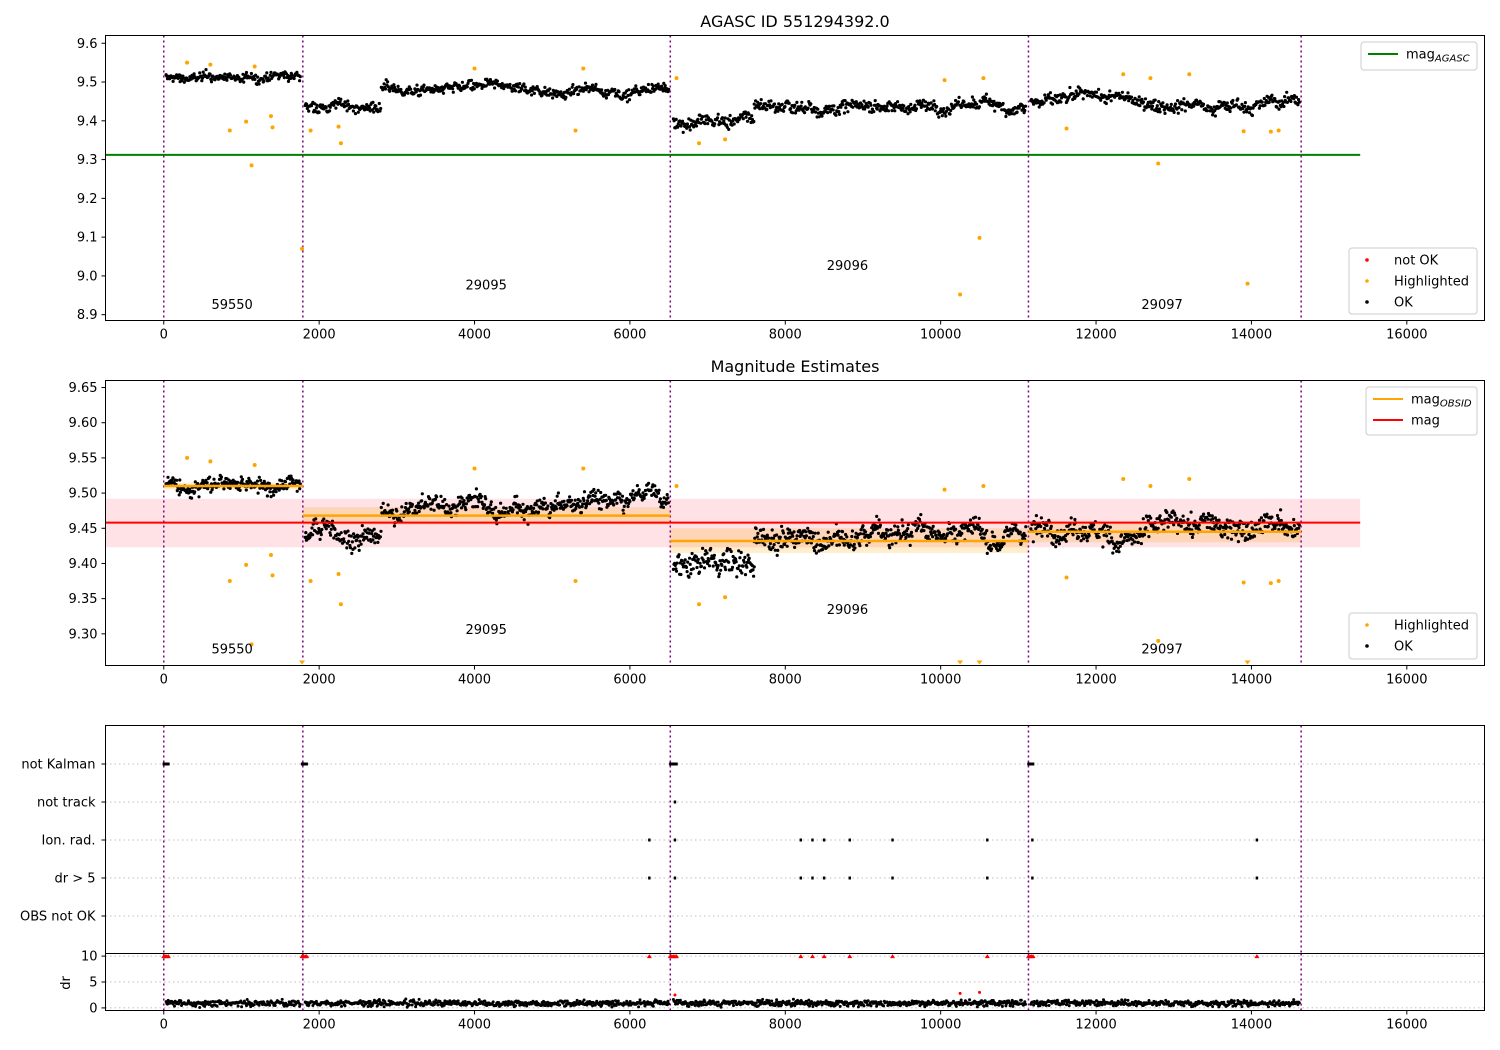 Image resolution: width=1500 pixels, height=1050 pixels. What do you see at coordinates (83, 423) in the screenshot?
I see `y-tick-label: 9.60` at bounding box center [83, 423].